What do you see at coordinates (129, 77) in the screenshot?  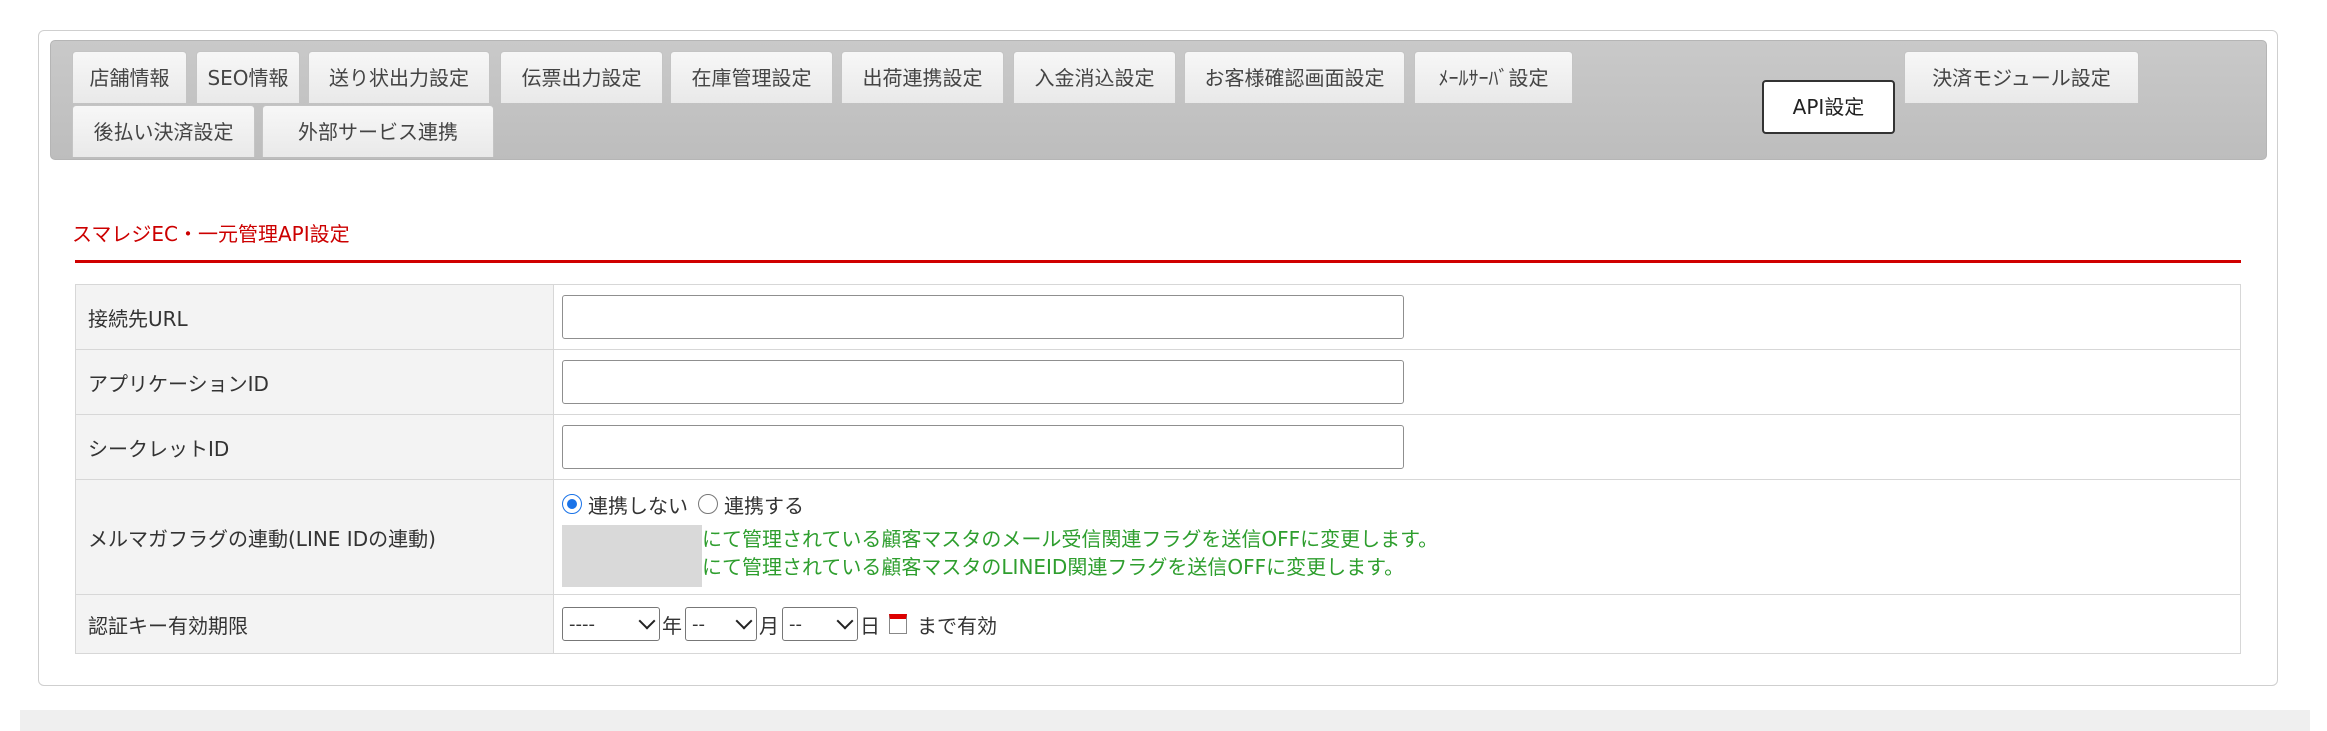 I see `tab-store-info: 店舗情報` at bounding box center [129, 77].